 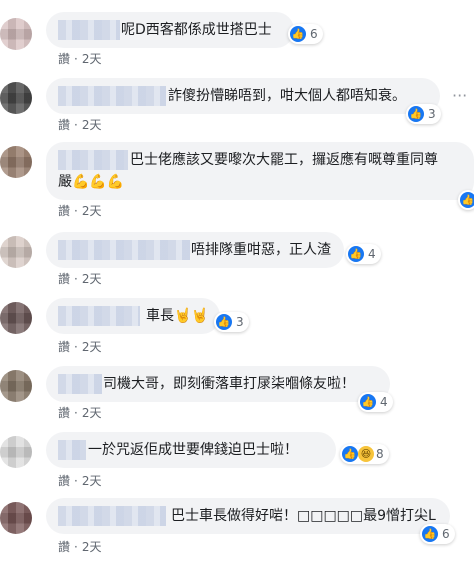 What do you see at coordinates (196, 30) in the screenshot?
I see `comment-text: 呢D西客都係成世搭巴士` at bounding box center [196, 30].